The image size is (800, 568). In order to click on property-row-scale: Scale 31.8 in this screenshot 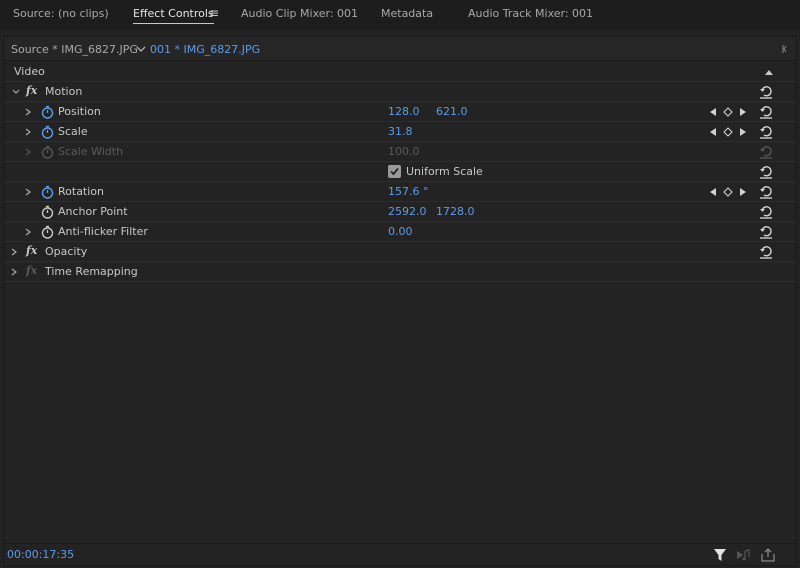, I will do `click(400, 132)`.